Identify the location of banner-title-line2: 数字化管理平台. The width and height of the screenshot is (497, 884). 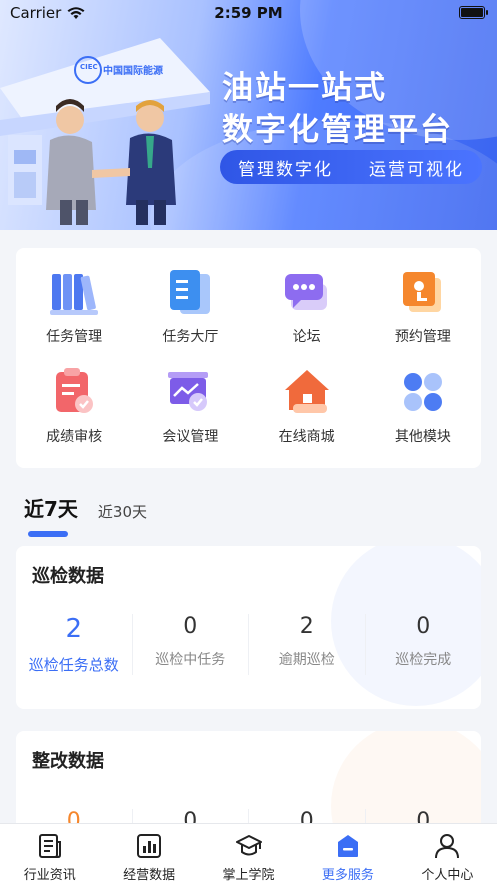
(337, 130).